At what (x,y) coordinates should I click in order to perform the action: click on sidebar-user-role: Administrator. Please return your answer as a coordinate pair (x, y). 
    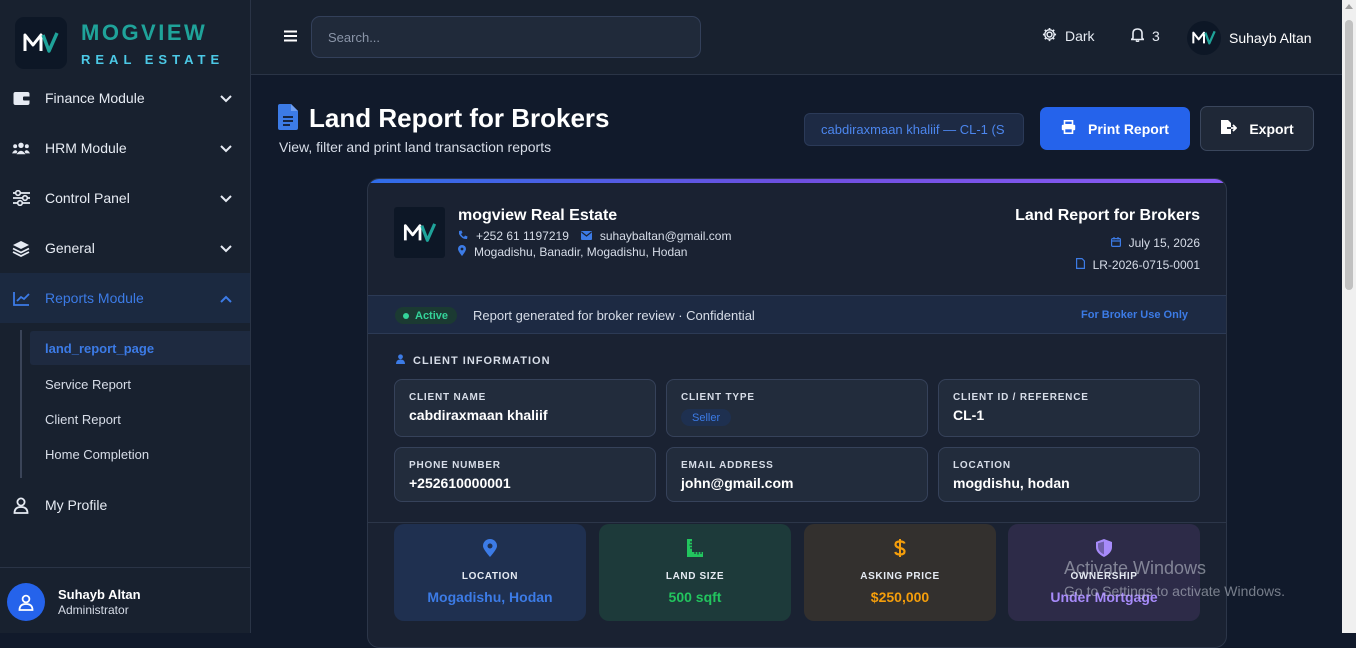
    Looking at the image, I should click on (93, 610).